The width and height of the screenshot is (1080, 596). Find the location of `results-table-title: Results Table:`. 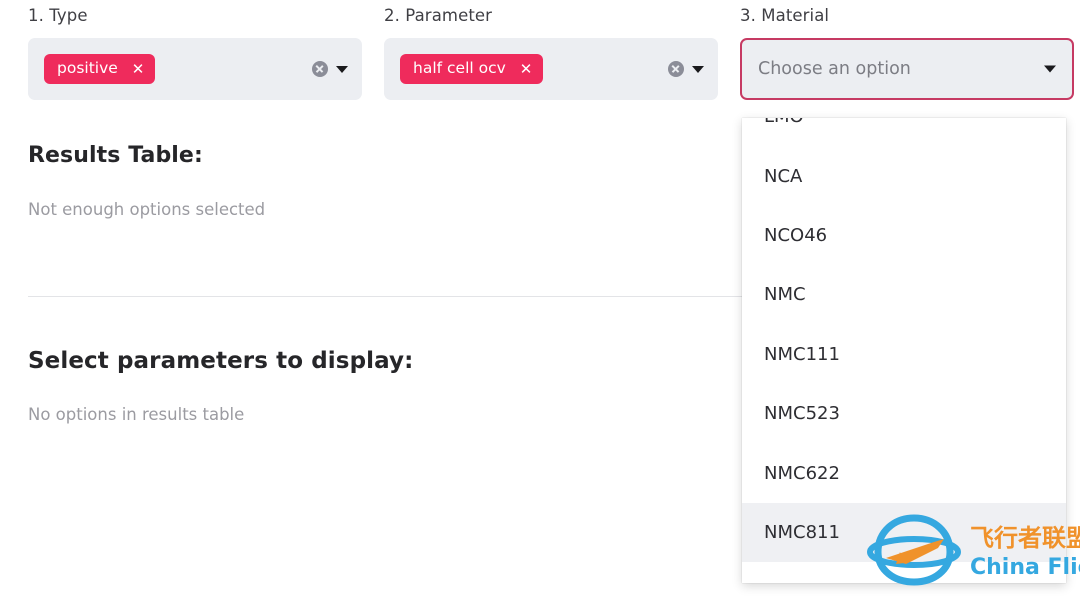

results-table-title: Results Table: is located at coordinates (115, 155).